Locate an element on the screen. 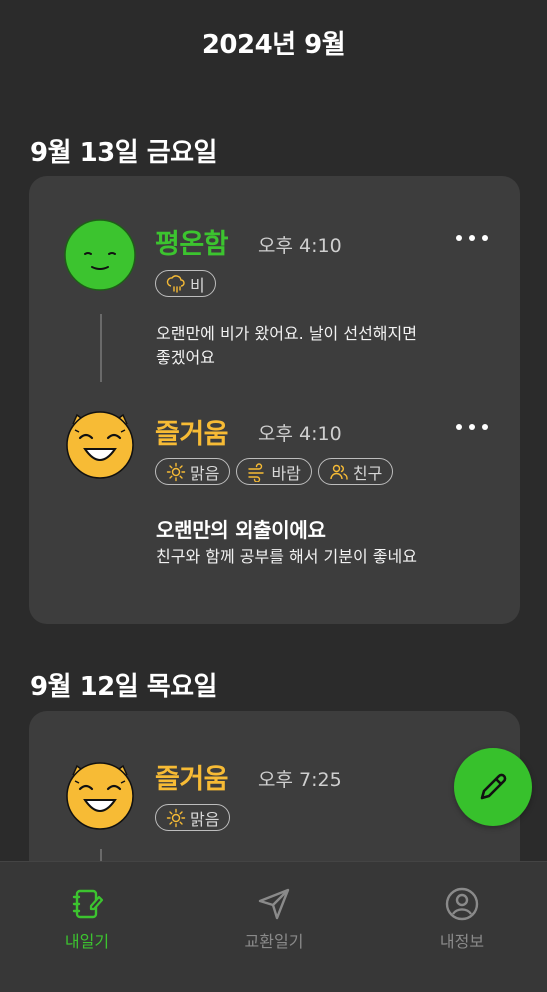  tag-list: 맑음 is located at coordinates (193, 817).